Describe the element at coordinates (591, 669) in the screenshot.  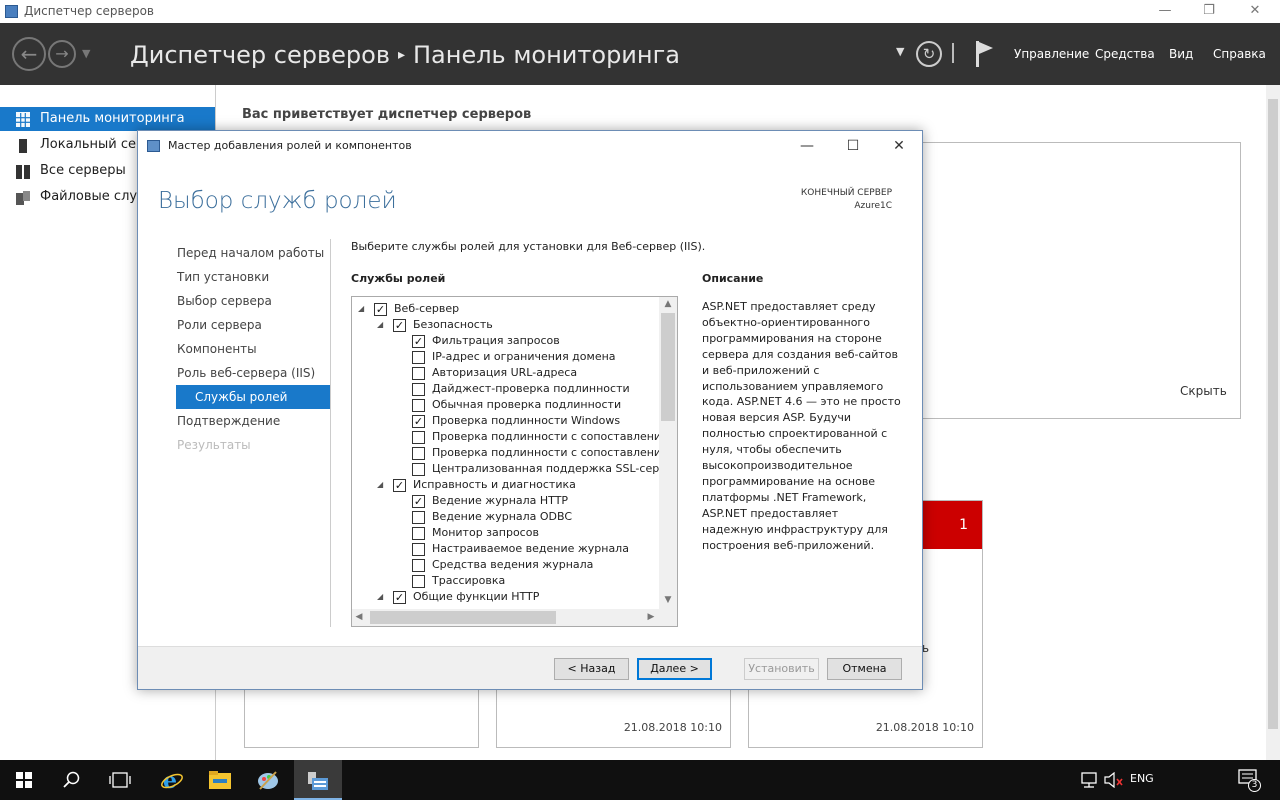
I see `back-button: < Назад` at that location.